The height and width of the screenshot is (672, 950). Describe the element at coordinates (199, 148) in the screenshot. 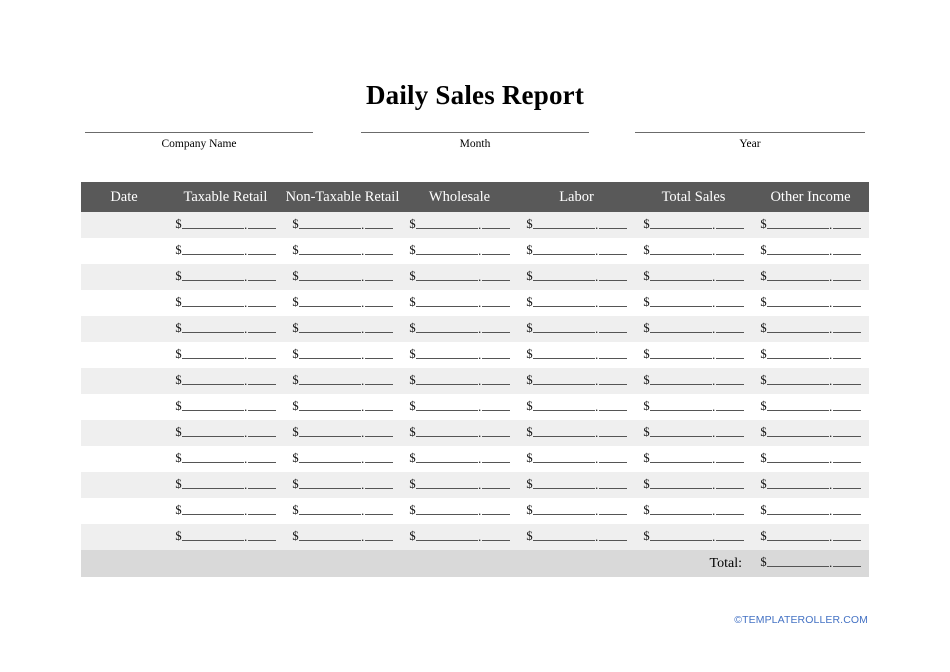

I see `company-name-field: Company Name` at that location.